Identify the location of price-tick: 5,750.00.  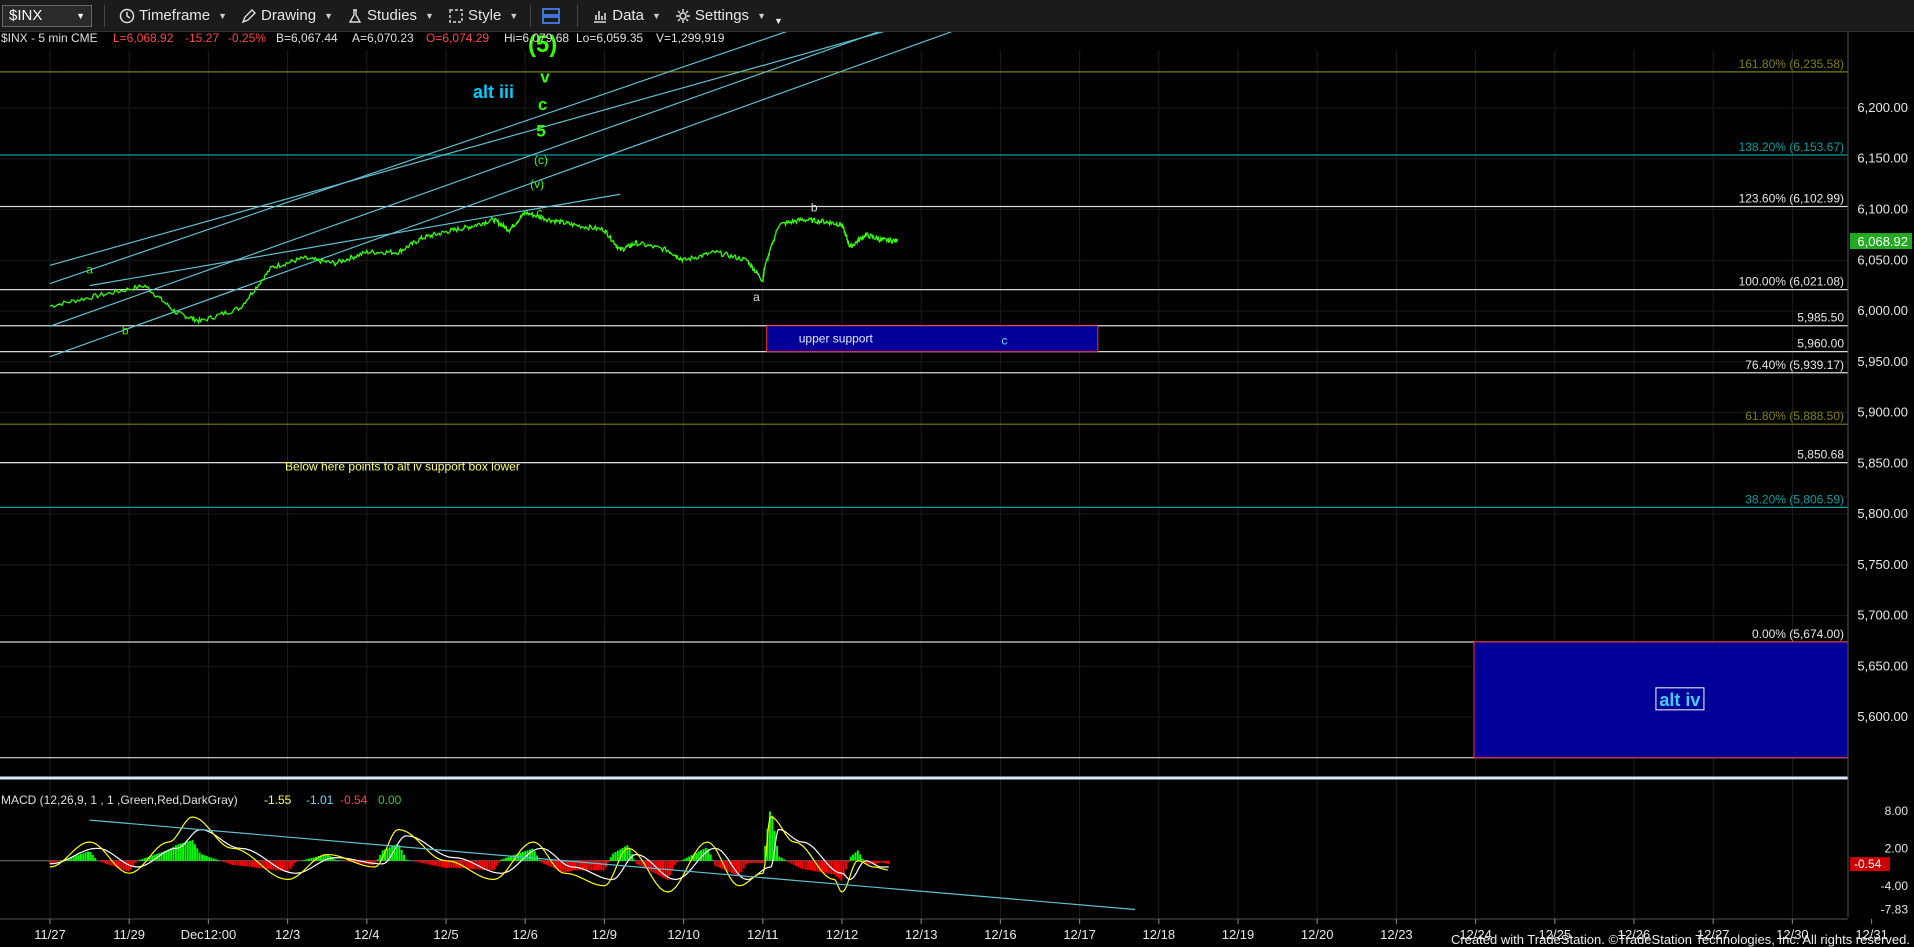
(1882, 564).